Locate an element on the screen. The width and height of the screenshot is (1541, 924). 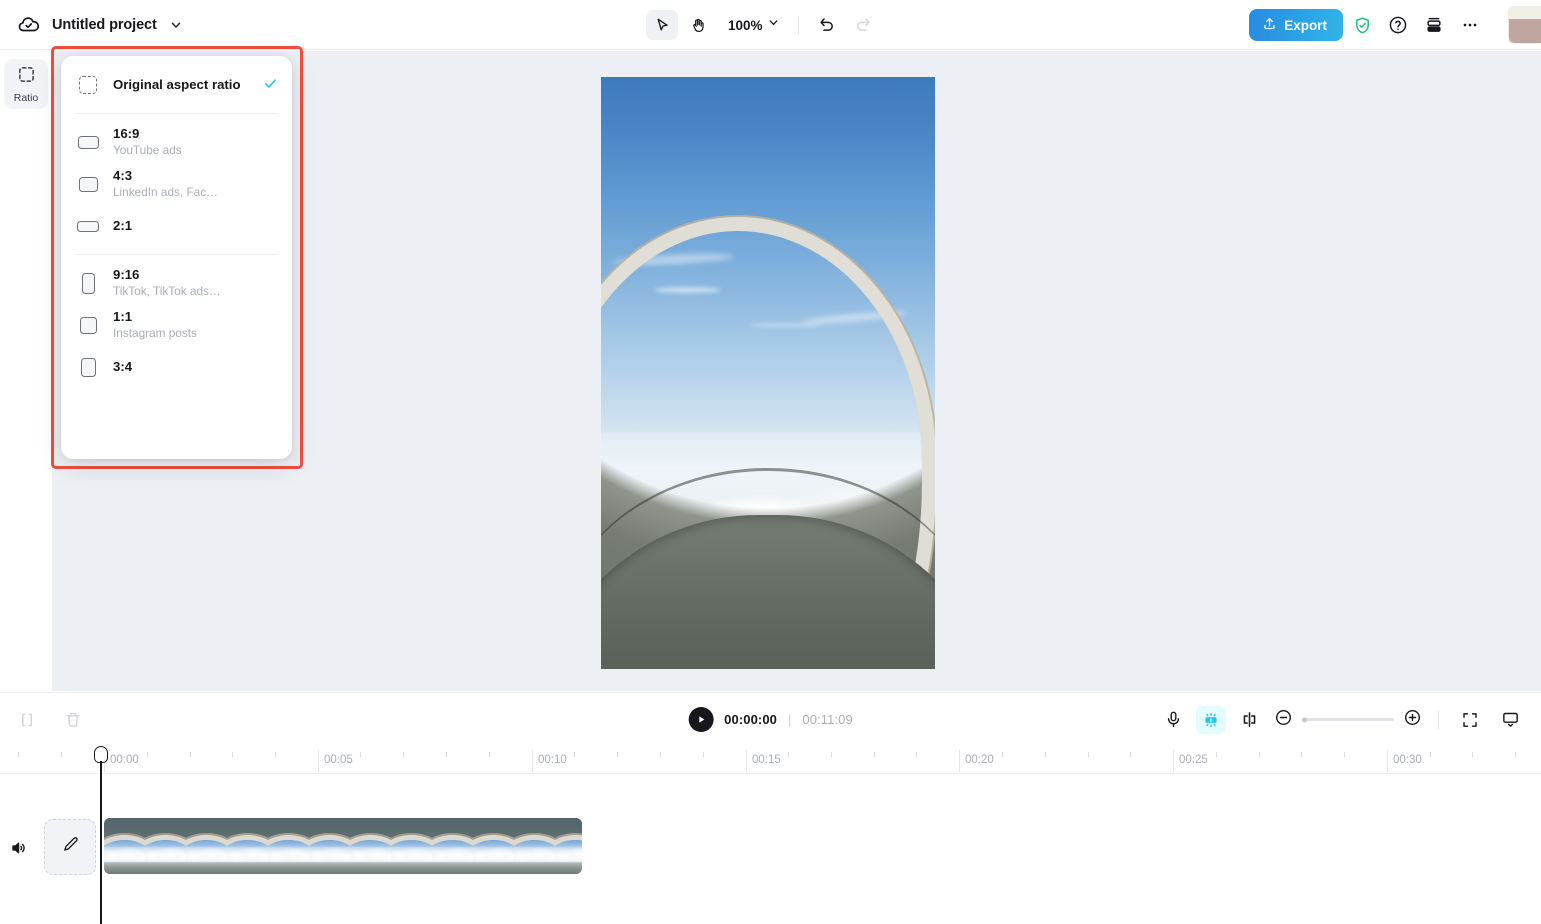
zoom-level-value: 100% is located at coordinates (745, 25).